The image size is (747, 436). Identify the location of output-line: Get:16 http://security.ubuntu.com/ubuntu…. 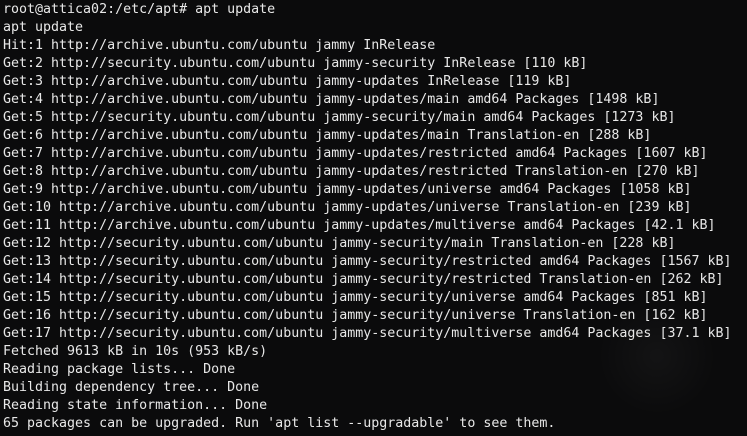
(355, 315).